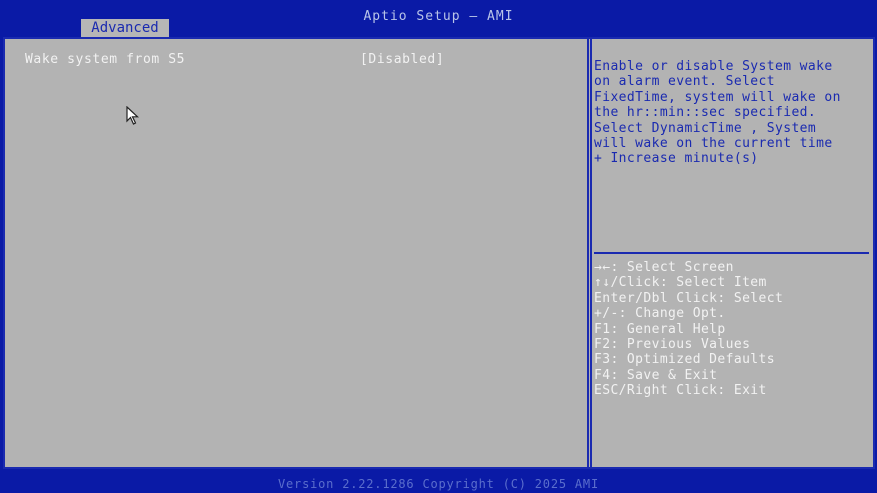  I want to click on key-optimized-defaults: F3: Optimized Defaults, so click(684, 360).